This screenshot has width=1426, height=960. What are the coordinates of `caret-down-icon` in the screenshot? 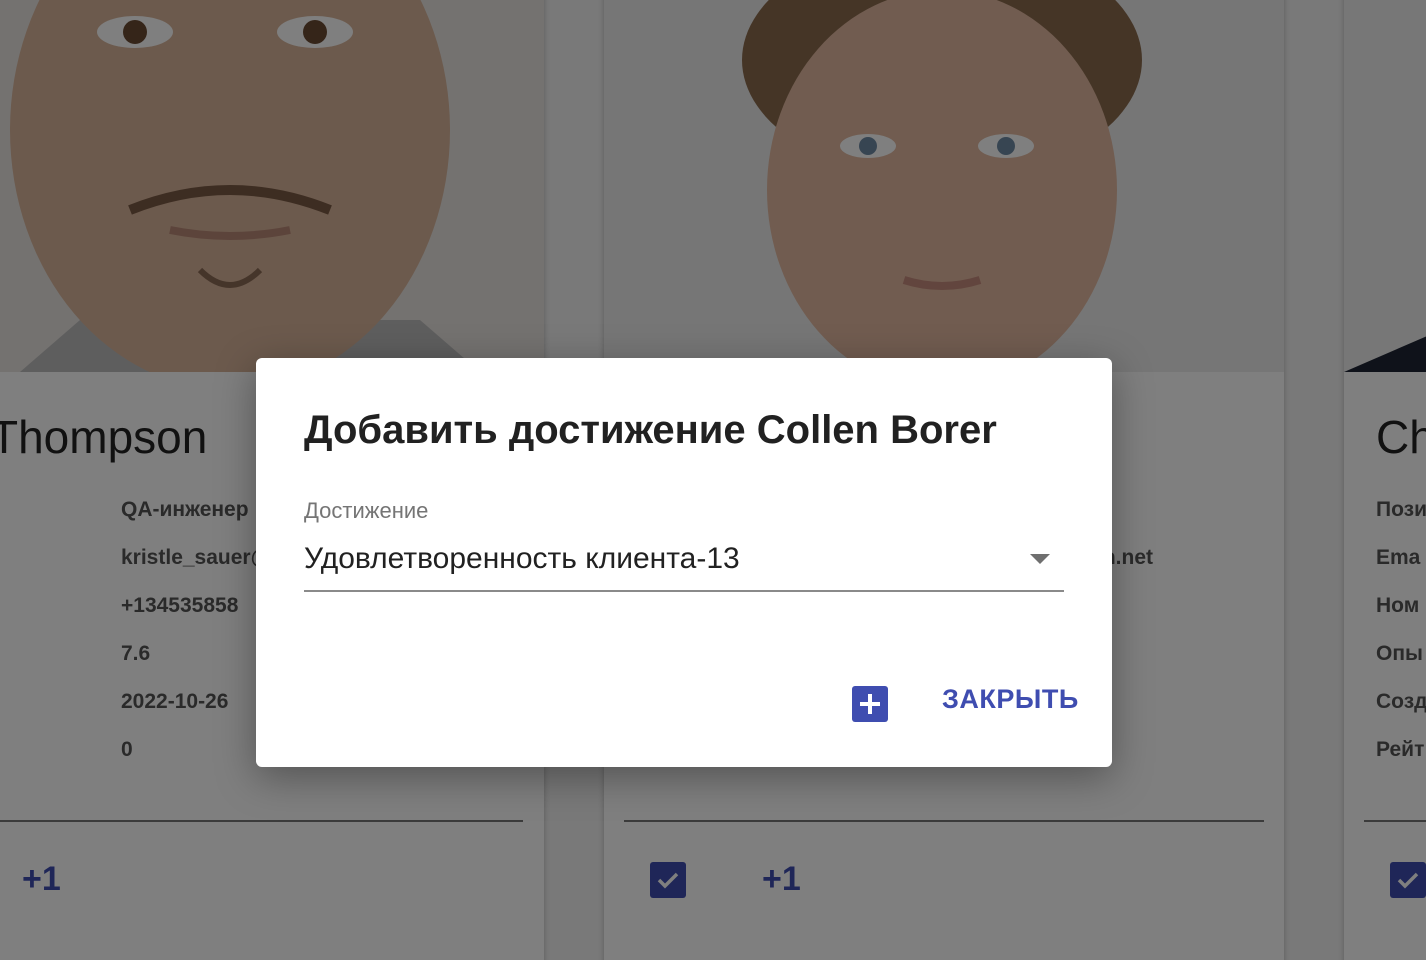 It's located at (1040, 559).